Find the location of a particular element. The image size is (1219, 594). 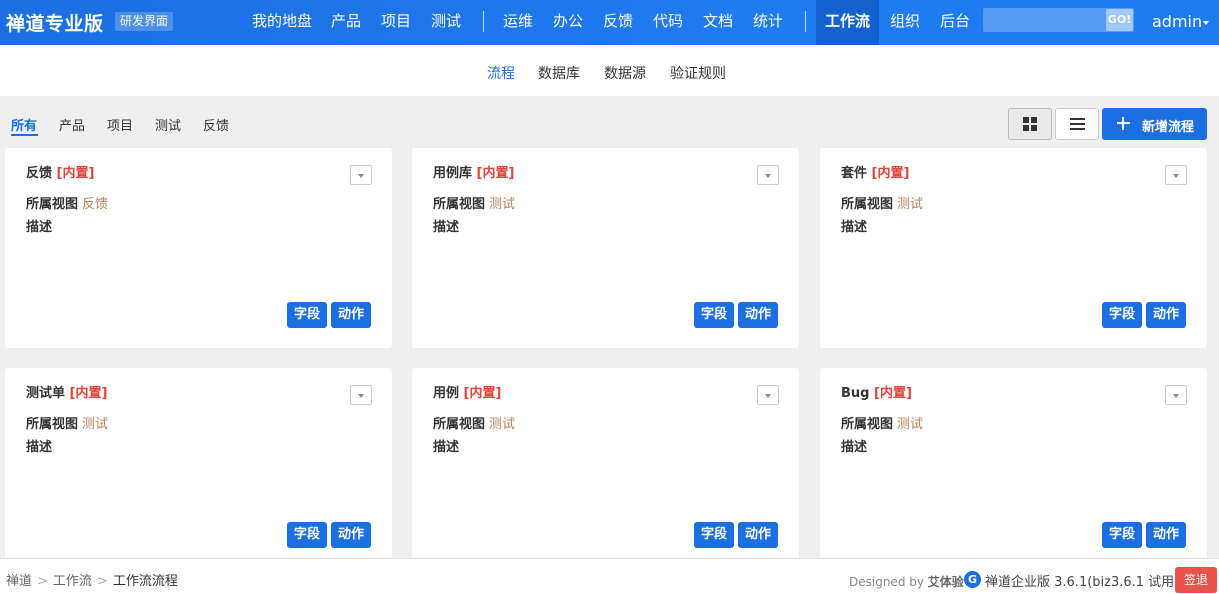

search-input is located at coordinates (1044, 20).